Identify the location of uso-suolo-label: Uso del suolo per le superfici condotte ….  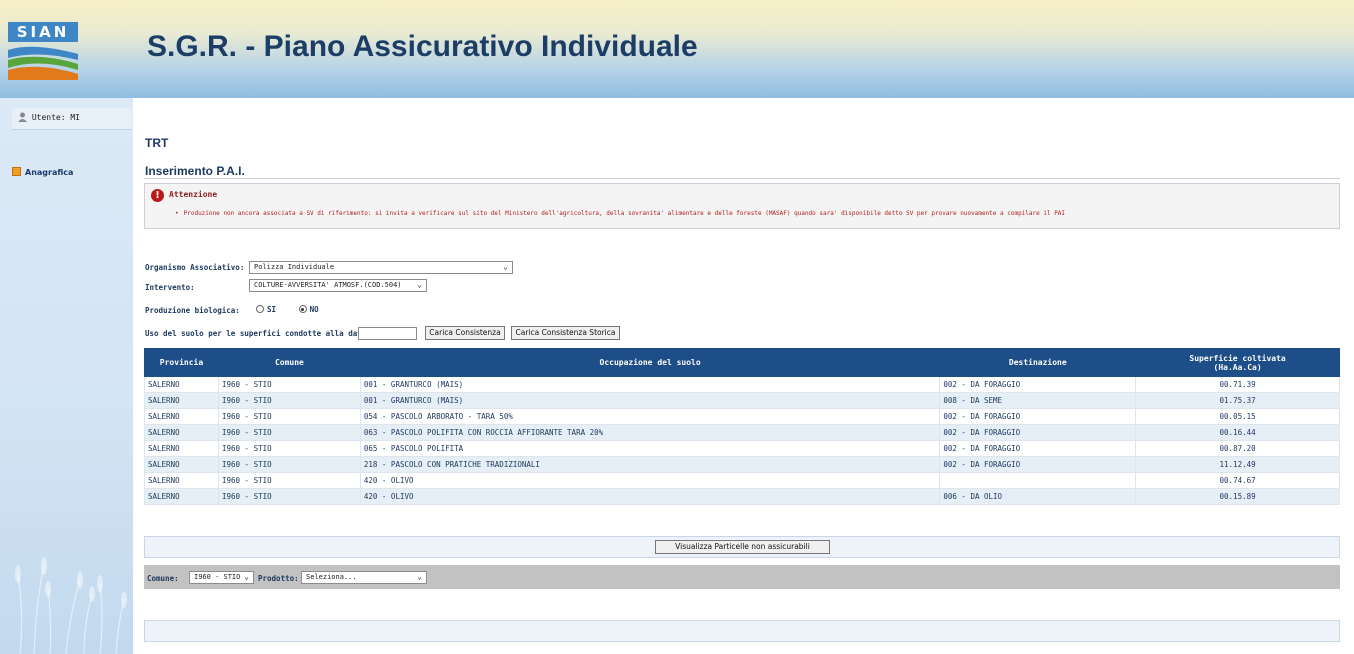
(258, 333).